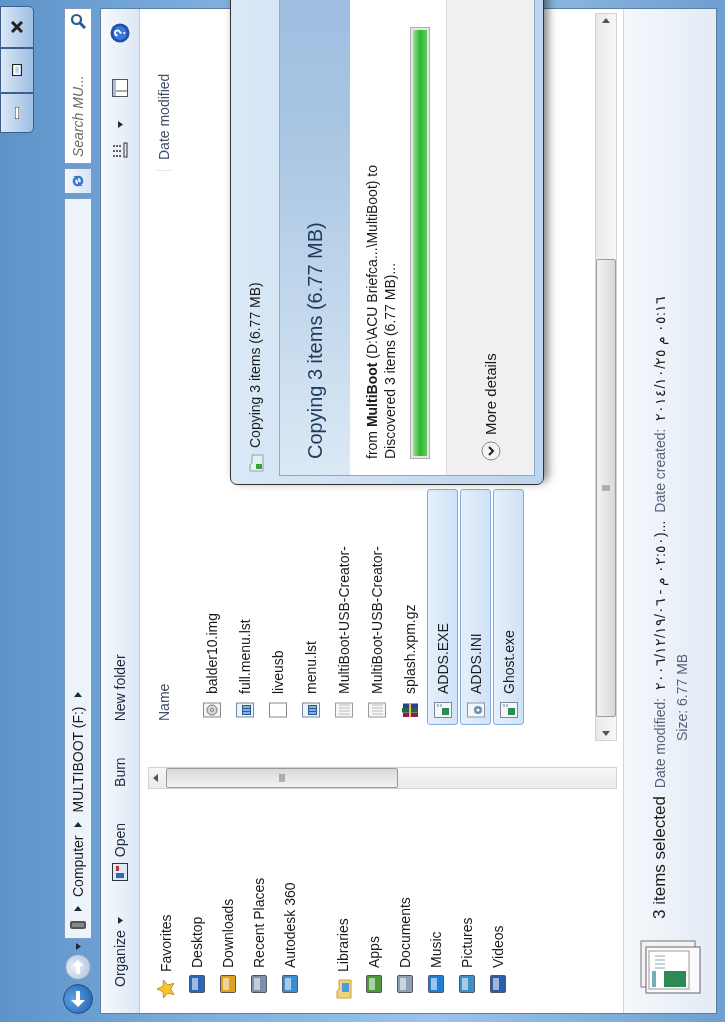 The height and width of the screenshot is (1022, 725). What do you see at coordinates (78, 759) in the screenshot?
I see `breadcrumb: MULTIBOOT (F:)` at bounding box center [78, 759].